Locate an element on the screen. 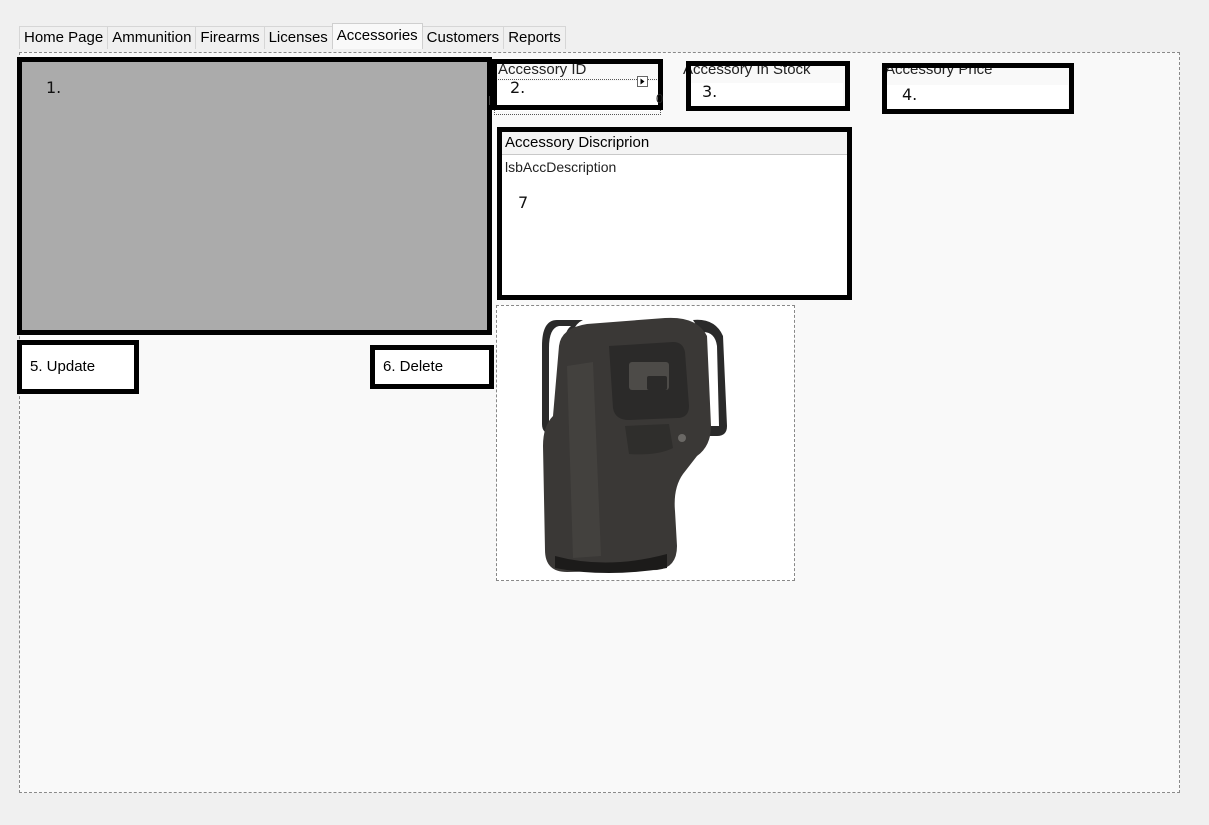  tab-licenses: Licenses is located at coordinates (298, 37).